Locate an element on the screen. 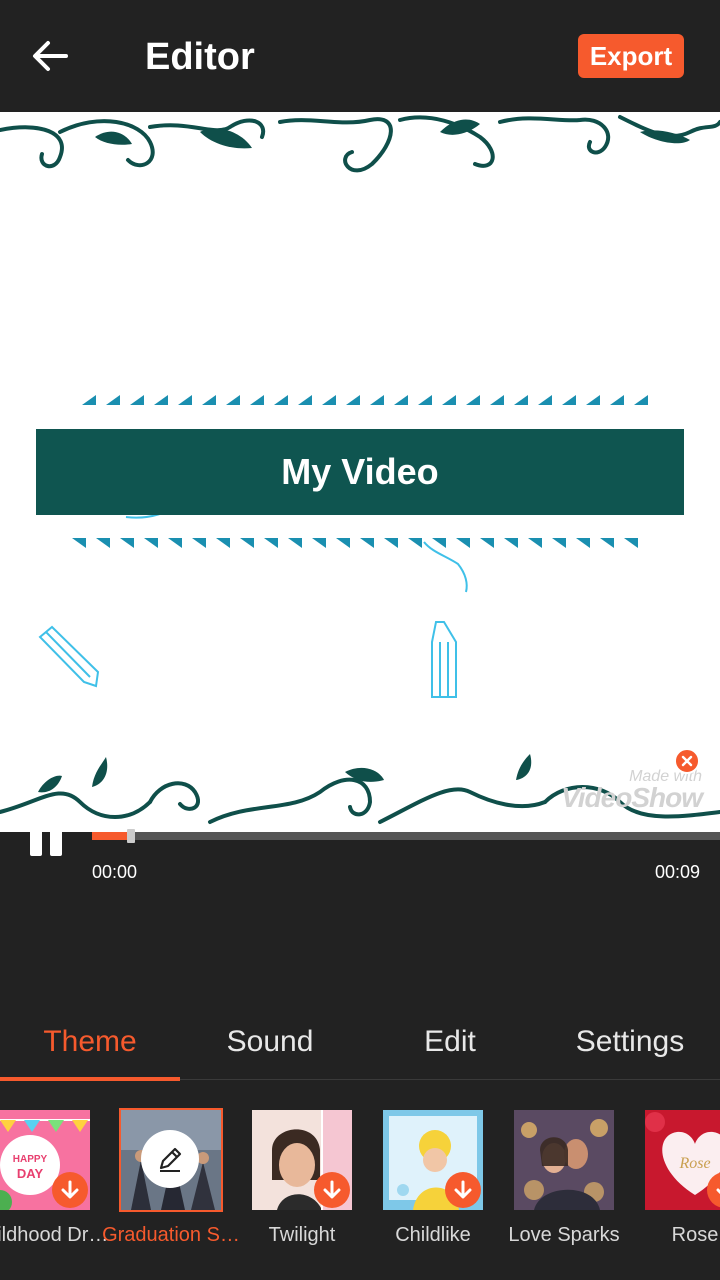  theme-item-rose: Rose Rose is located at coordinates (682, 1178).